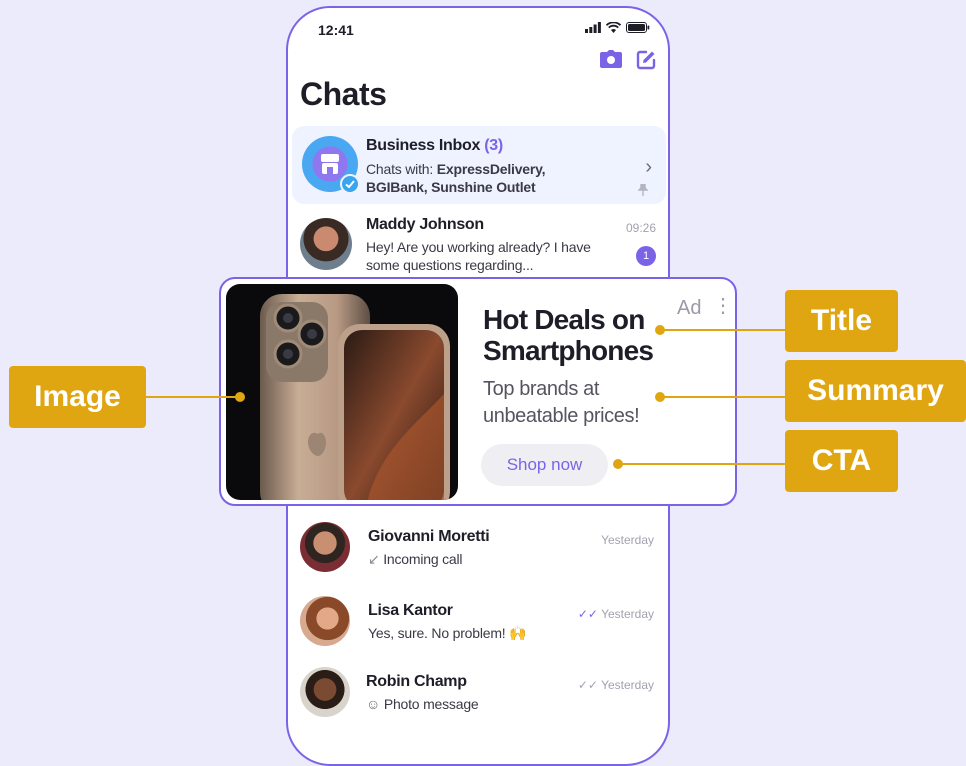 The width and height of the screenshot is (966, 766). I want to click on callout-title: Title, so click(841, 321).